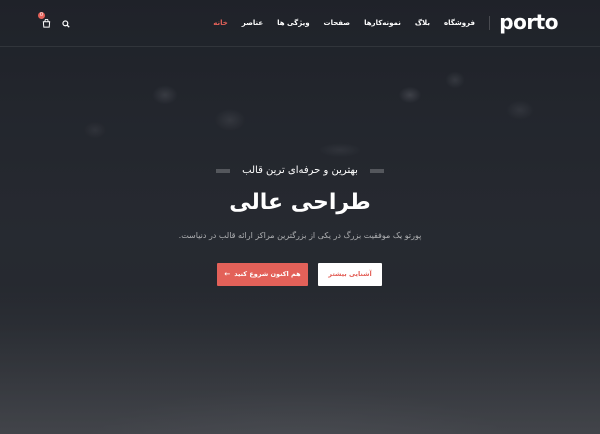 The height and width of the screenshot is (434, 600). What do you see at coordinates (382, 23) in the screenshot?
I see `nav-item-portfolio: نمونه‌کارها` at bounding box center [382, 23].